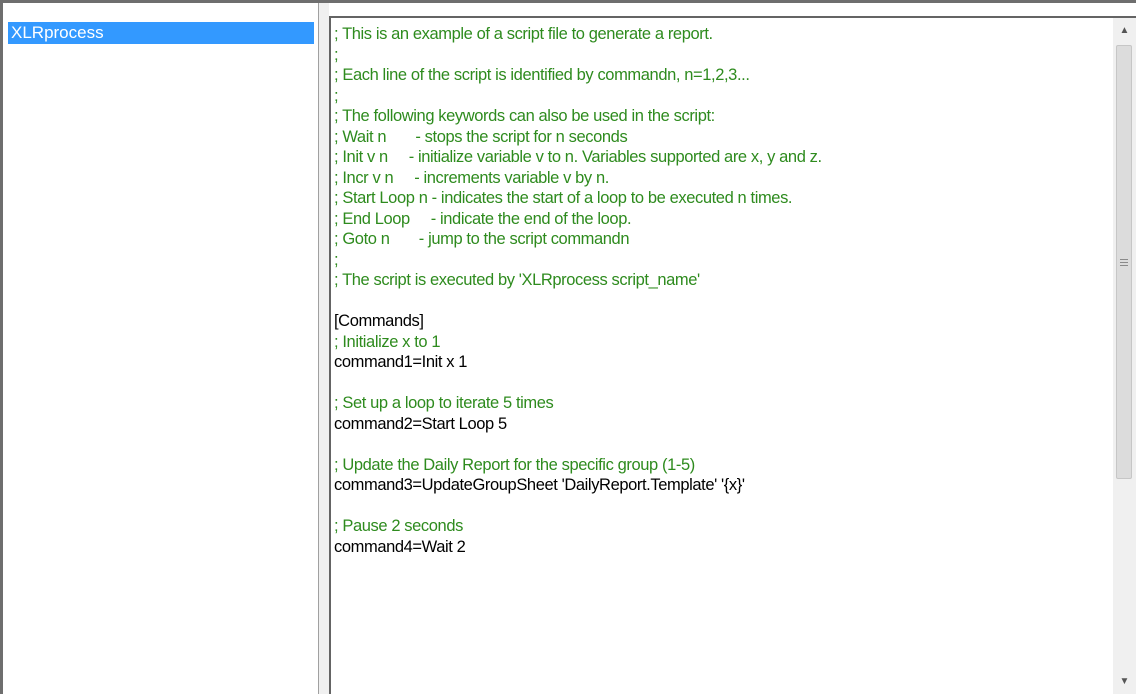 The width and height of the screenshot is (1136, 694). What do you see at coordinates (1124, 681) in the screenshot?
I see `scroll-down-arrow-icon: ▼` at bounding box center [1124, 681].